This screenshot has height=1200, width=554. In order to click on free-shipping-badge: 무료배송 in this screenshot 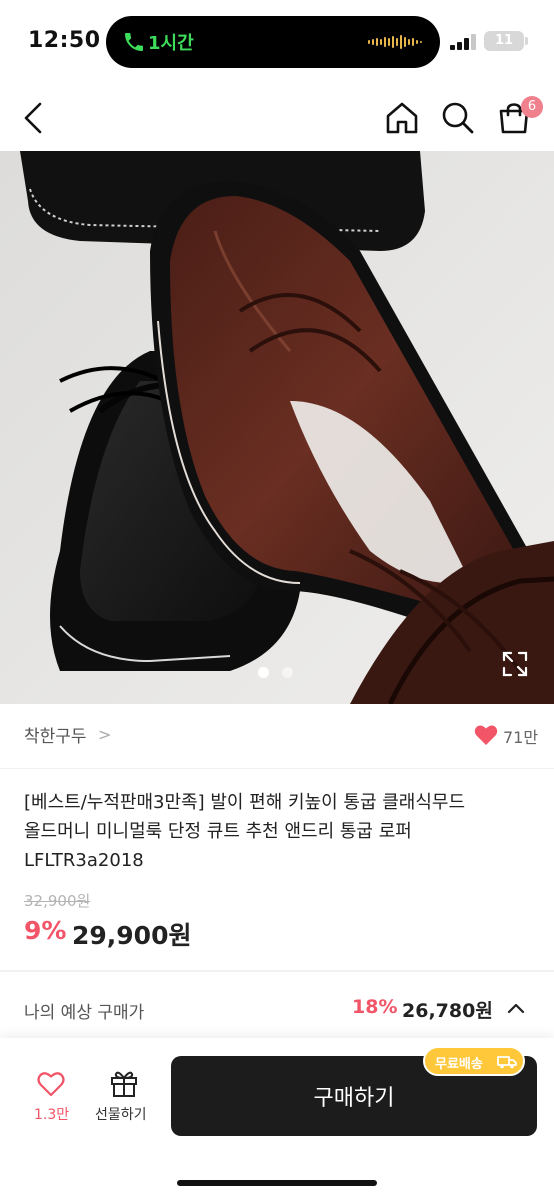, I will do `click(474, 1061)`.